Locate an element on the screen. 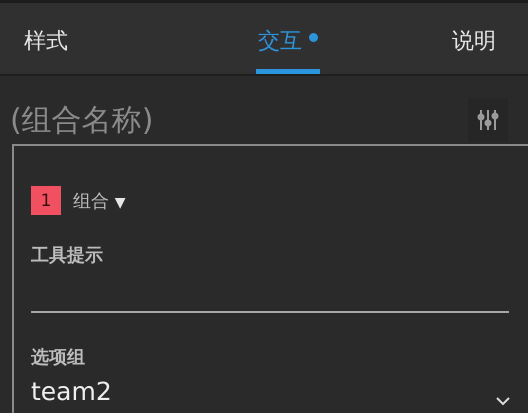  field-label: 选项组 is located at coordinates (58, 357).